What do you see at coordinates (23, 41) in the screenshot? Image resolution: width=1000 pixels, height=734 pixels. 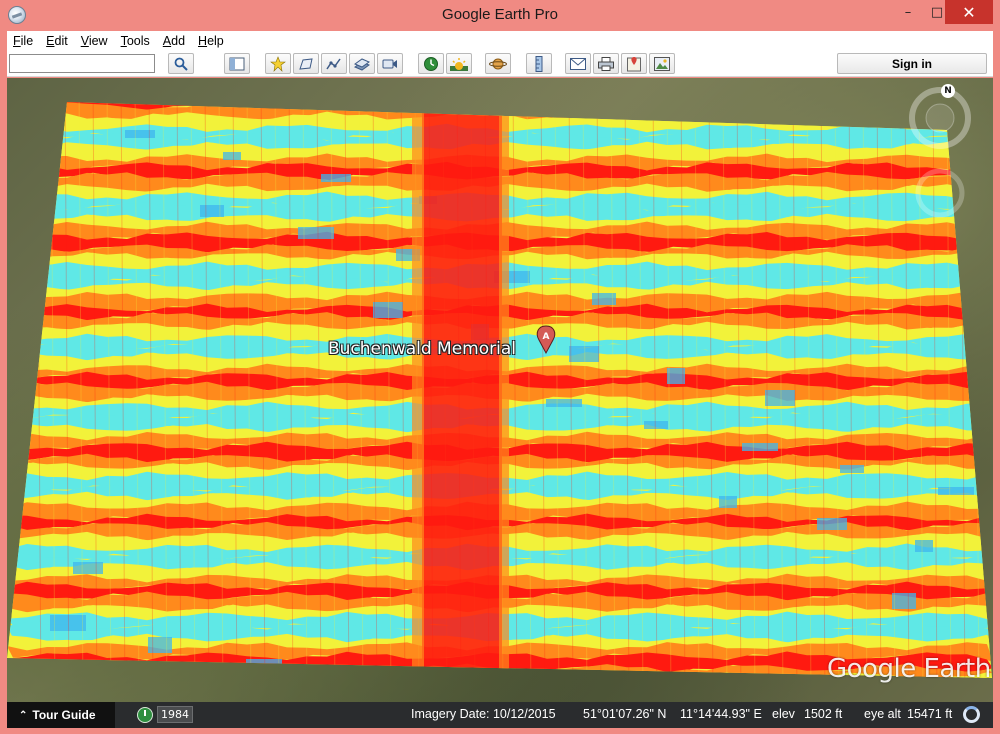 I see `menu-file: File` at bounding box center [23, 41].